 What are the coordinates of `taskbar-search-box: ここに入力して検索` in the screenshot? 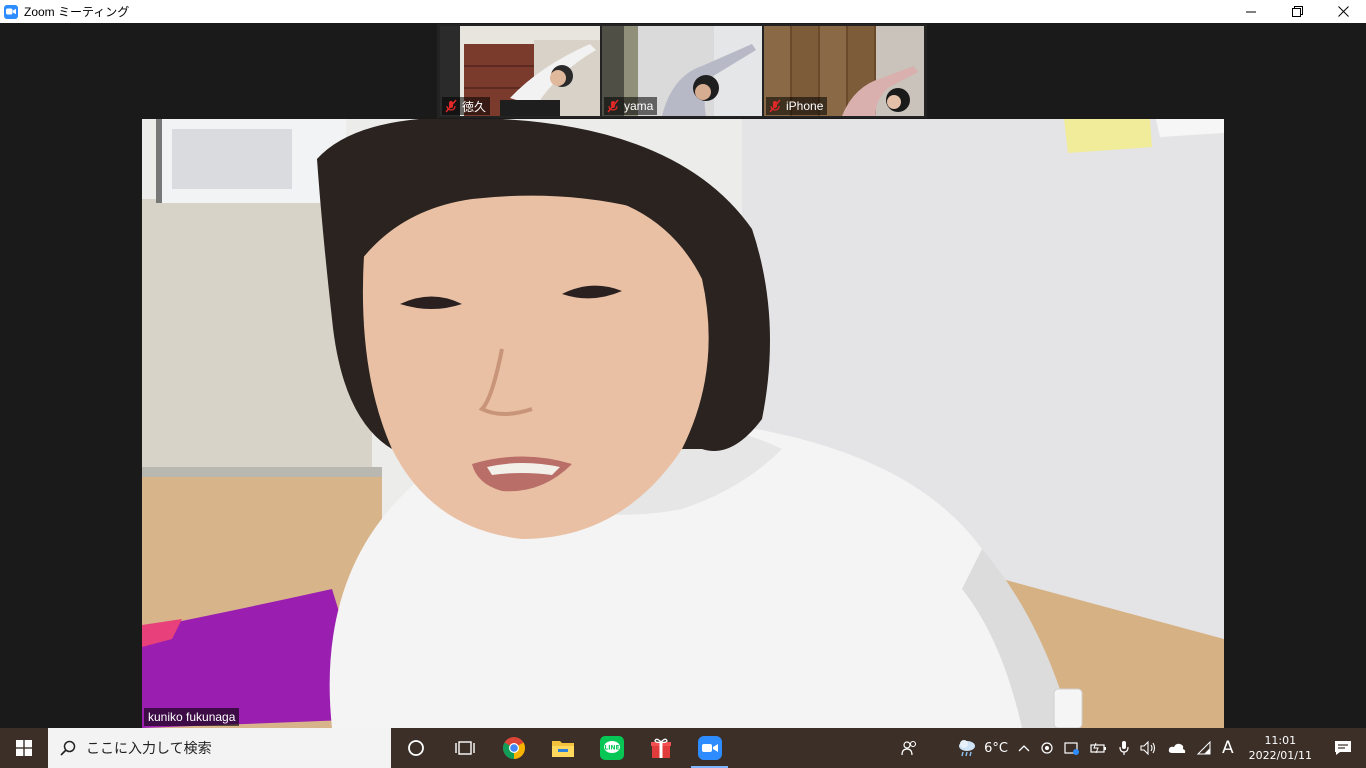 It's located at (219, 748).